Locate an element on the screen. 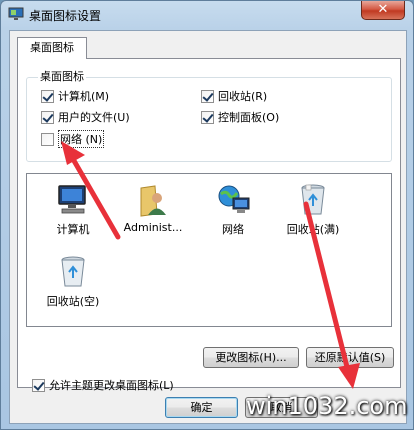 The height and width of the screenshot is (430, 414). checkbox-computer: 计算机 (M) is located at coordinates (75, 96).